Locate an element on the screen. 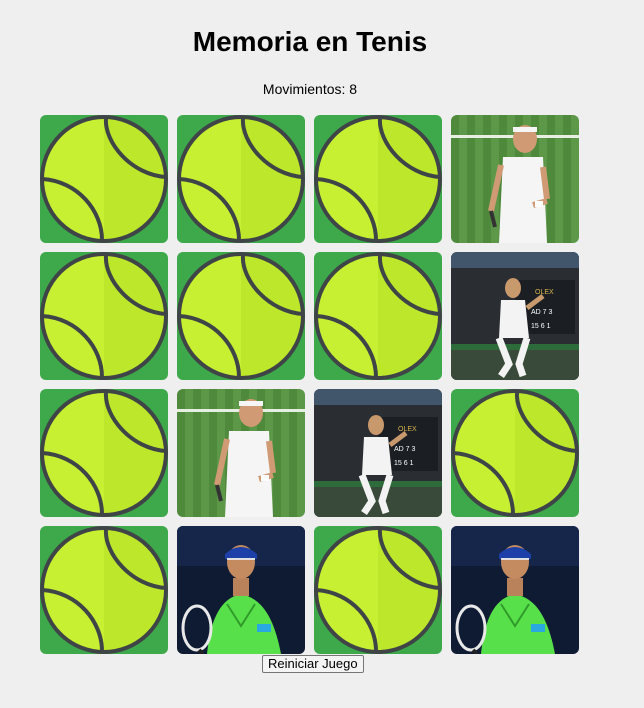 Image resolution: width=644 pixels, height=708 pixels. reset-game-button: Reiniciar Juego is located at coordinates (313, 664).